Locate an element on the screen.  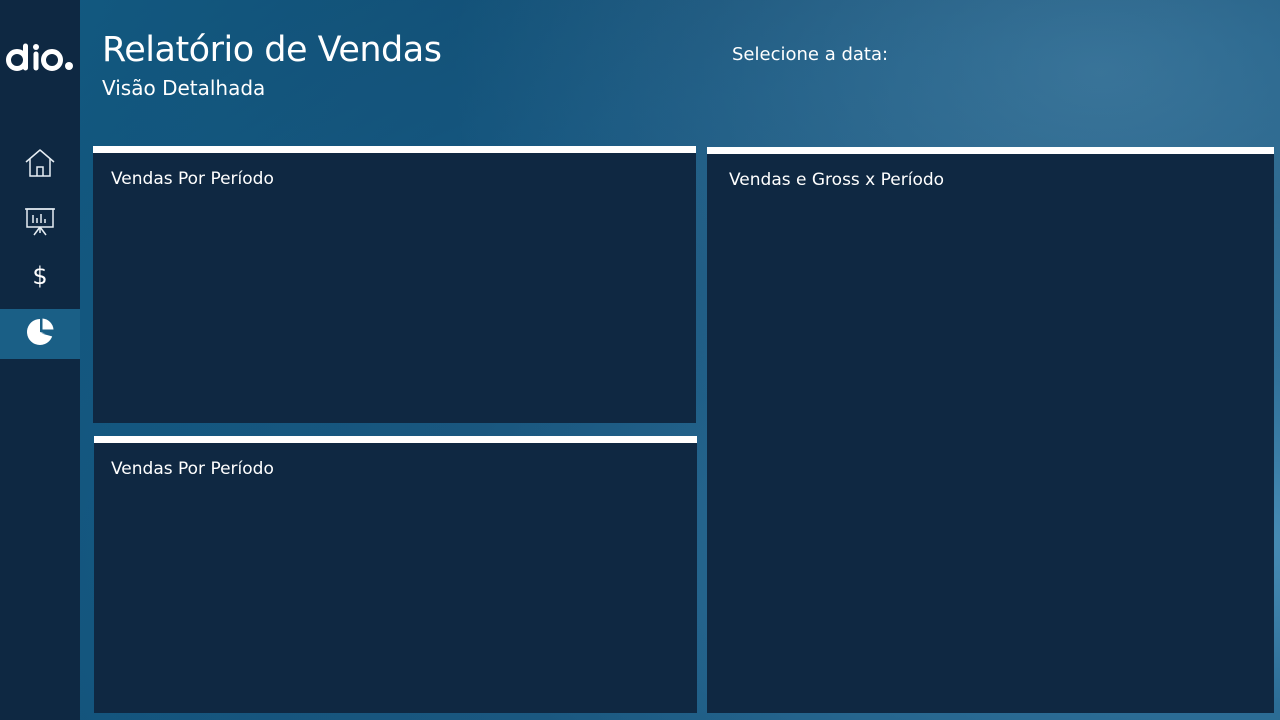
nav-presentation is located at coordinates (40, 222).